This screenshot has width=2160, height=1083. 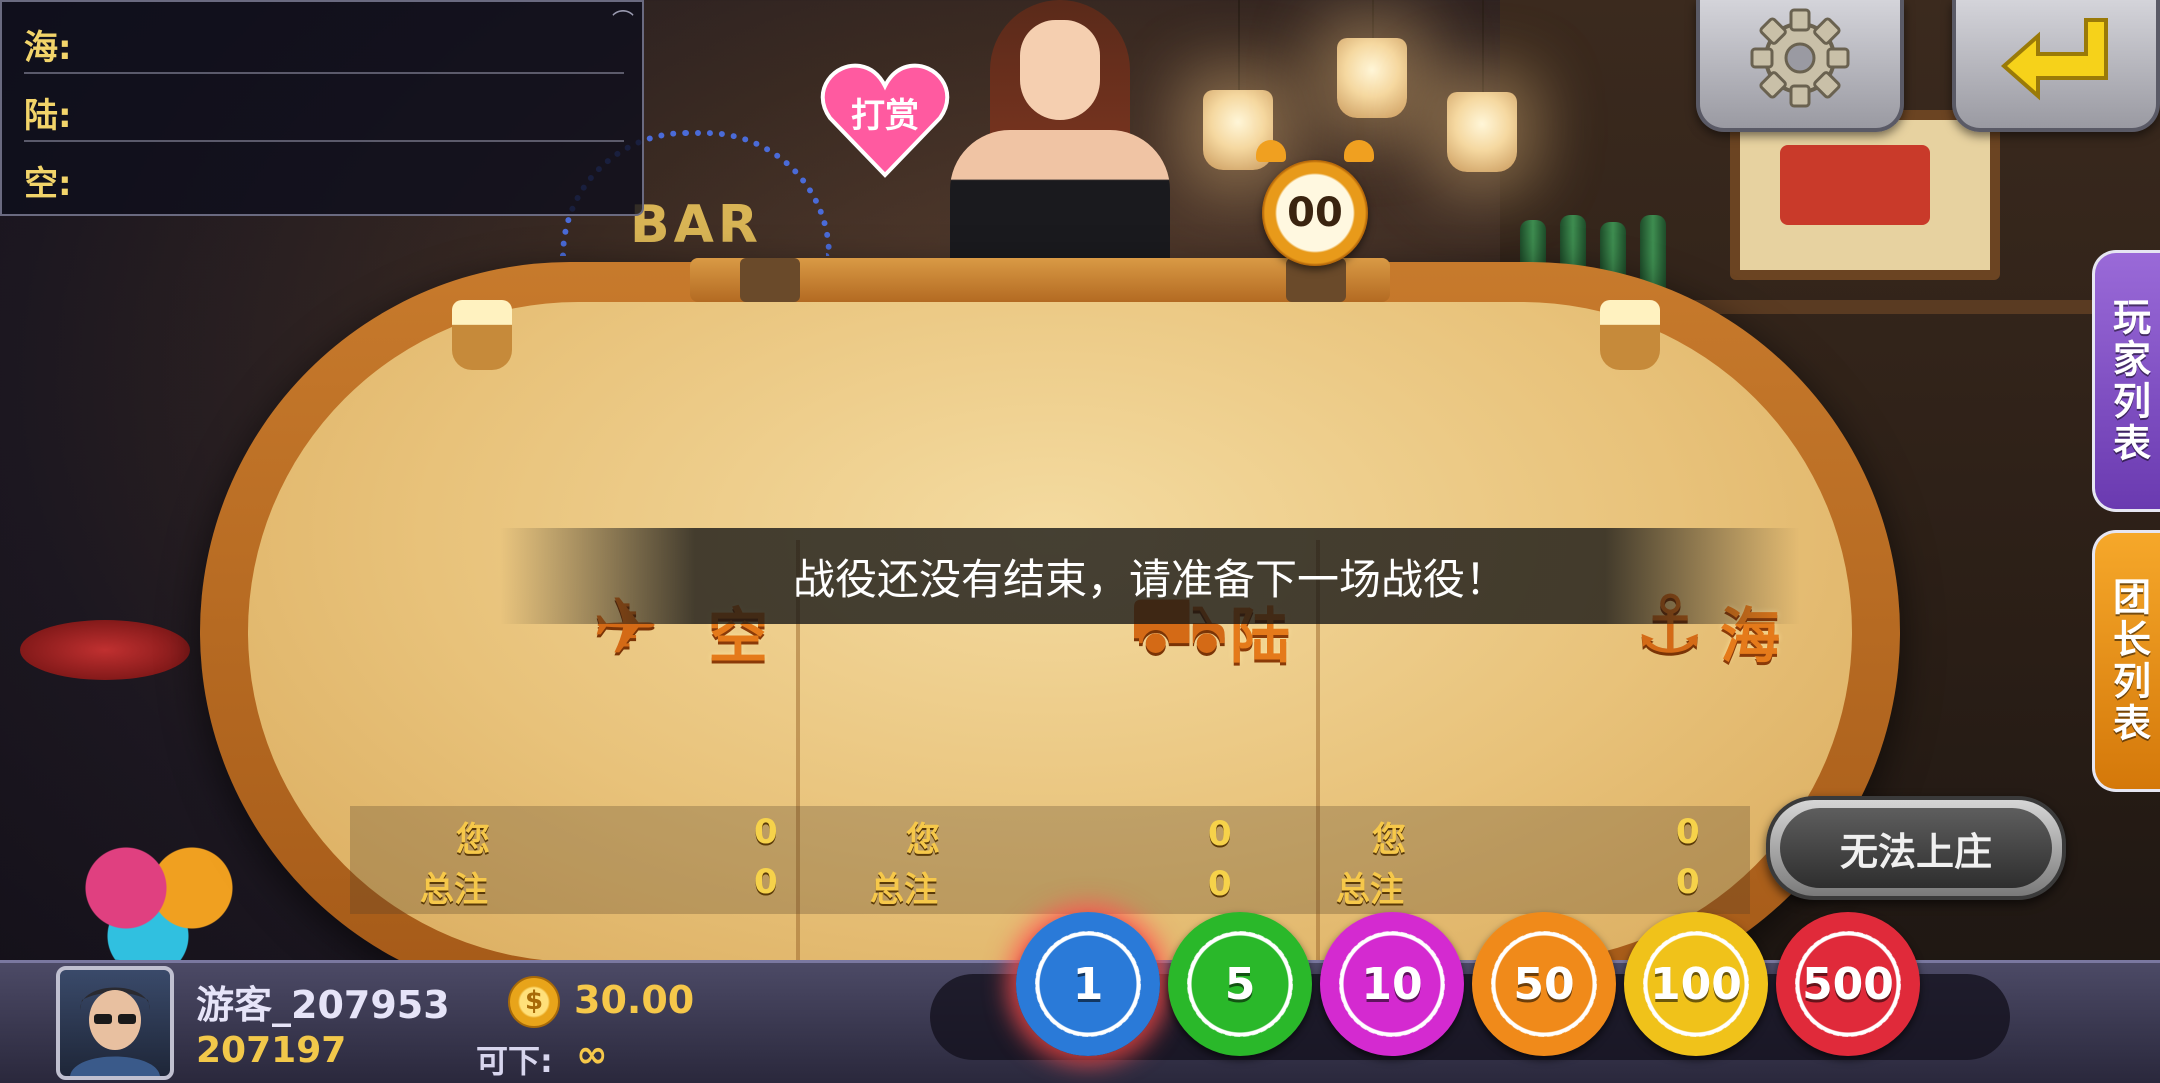 I want to click on panel-corner-icon: ⌒, so click(x=622, y=22).